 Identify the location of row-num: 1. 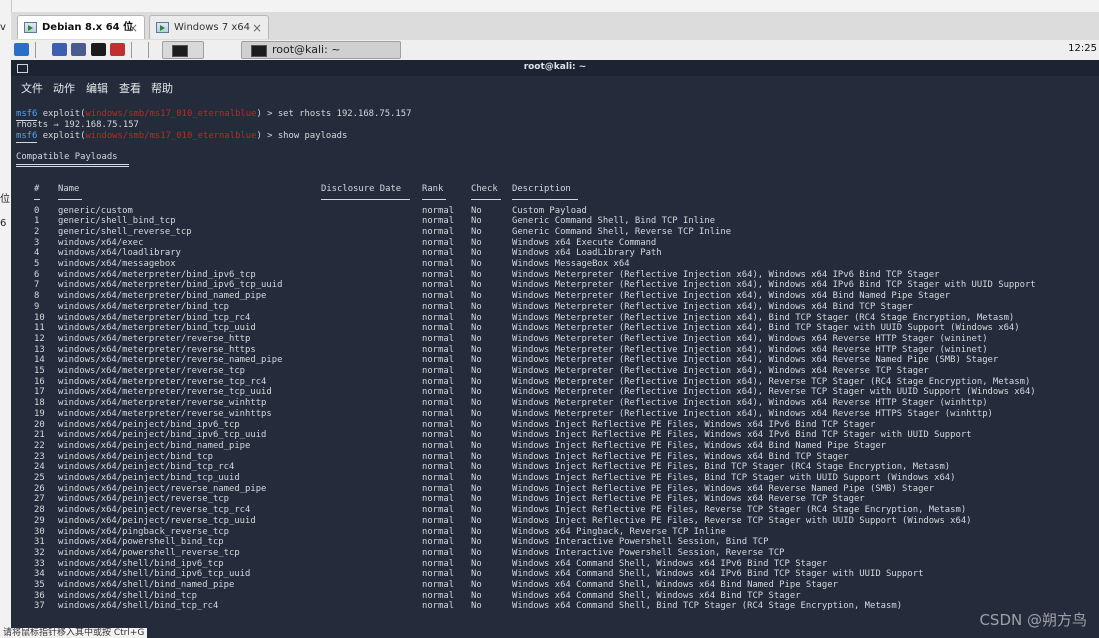
(37, 221).